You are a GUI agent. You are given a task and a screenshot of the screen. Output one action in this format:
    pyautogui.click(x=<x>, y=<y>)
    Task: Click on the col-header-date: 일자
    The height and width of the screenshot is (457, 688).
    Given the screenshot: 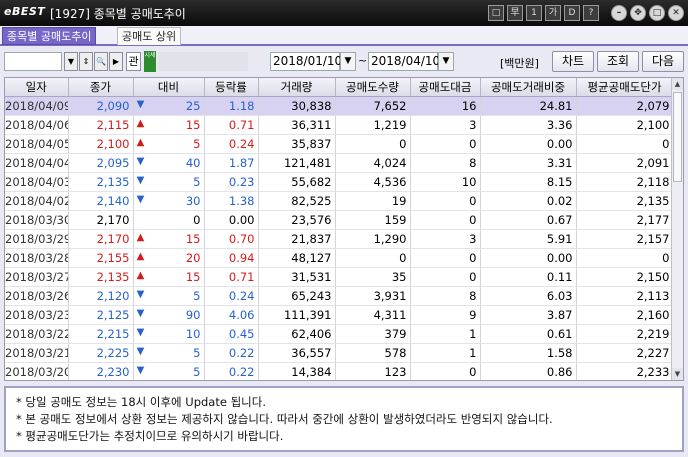 What is the action you would take?
    pyautogui.click(x=37, y=87)
    